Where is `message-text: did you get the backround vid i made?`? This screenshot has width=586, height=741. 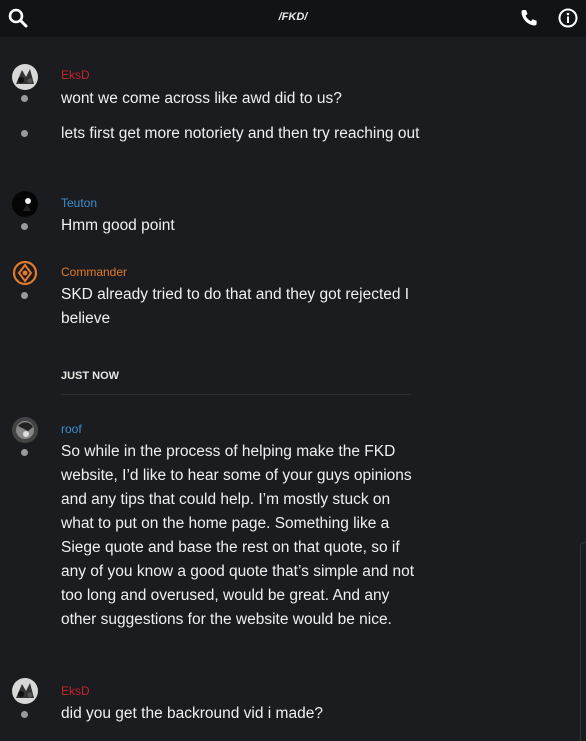 message-text: did you get the backround vid i made? is located at coordinates (192, 713).